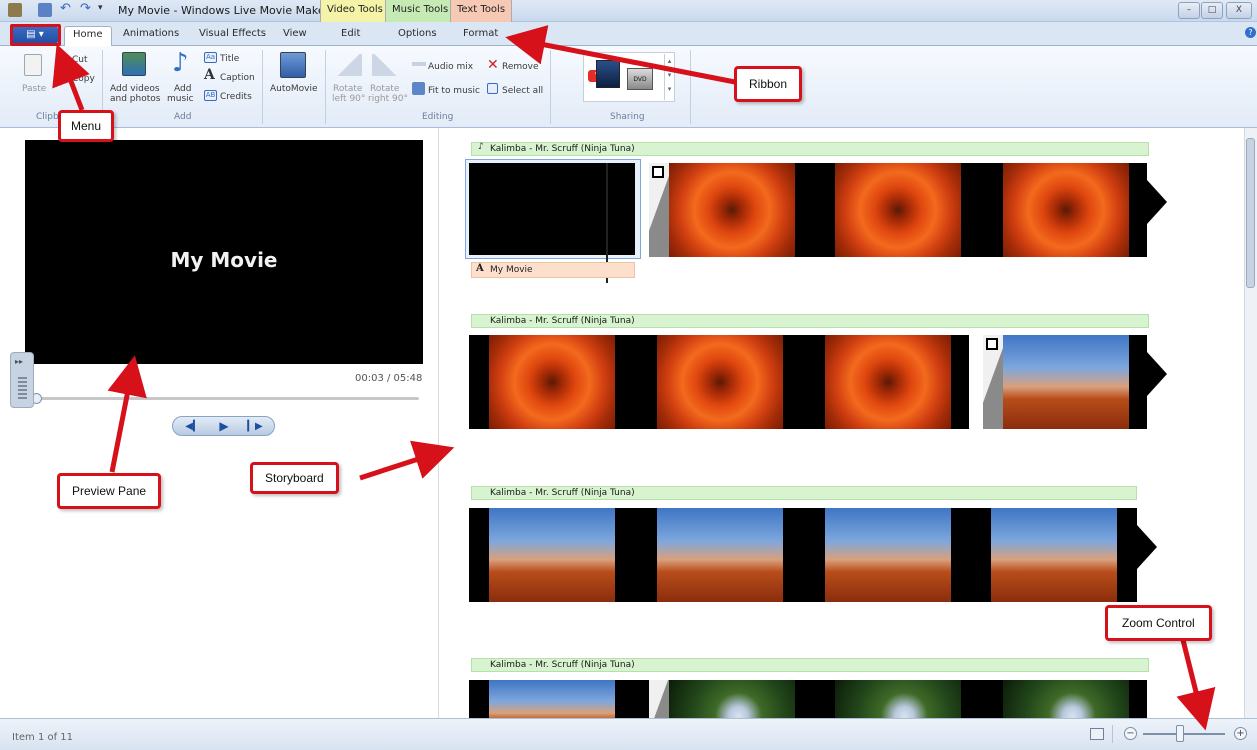  What do you see at coordinates (33, 65) in the screenshot?
I see `paste-icon` at bounding box center [33, 65].